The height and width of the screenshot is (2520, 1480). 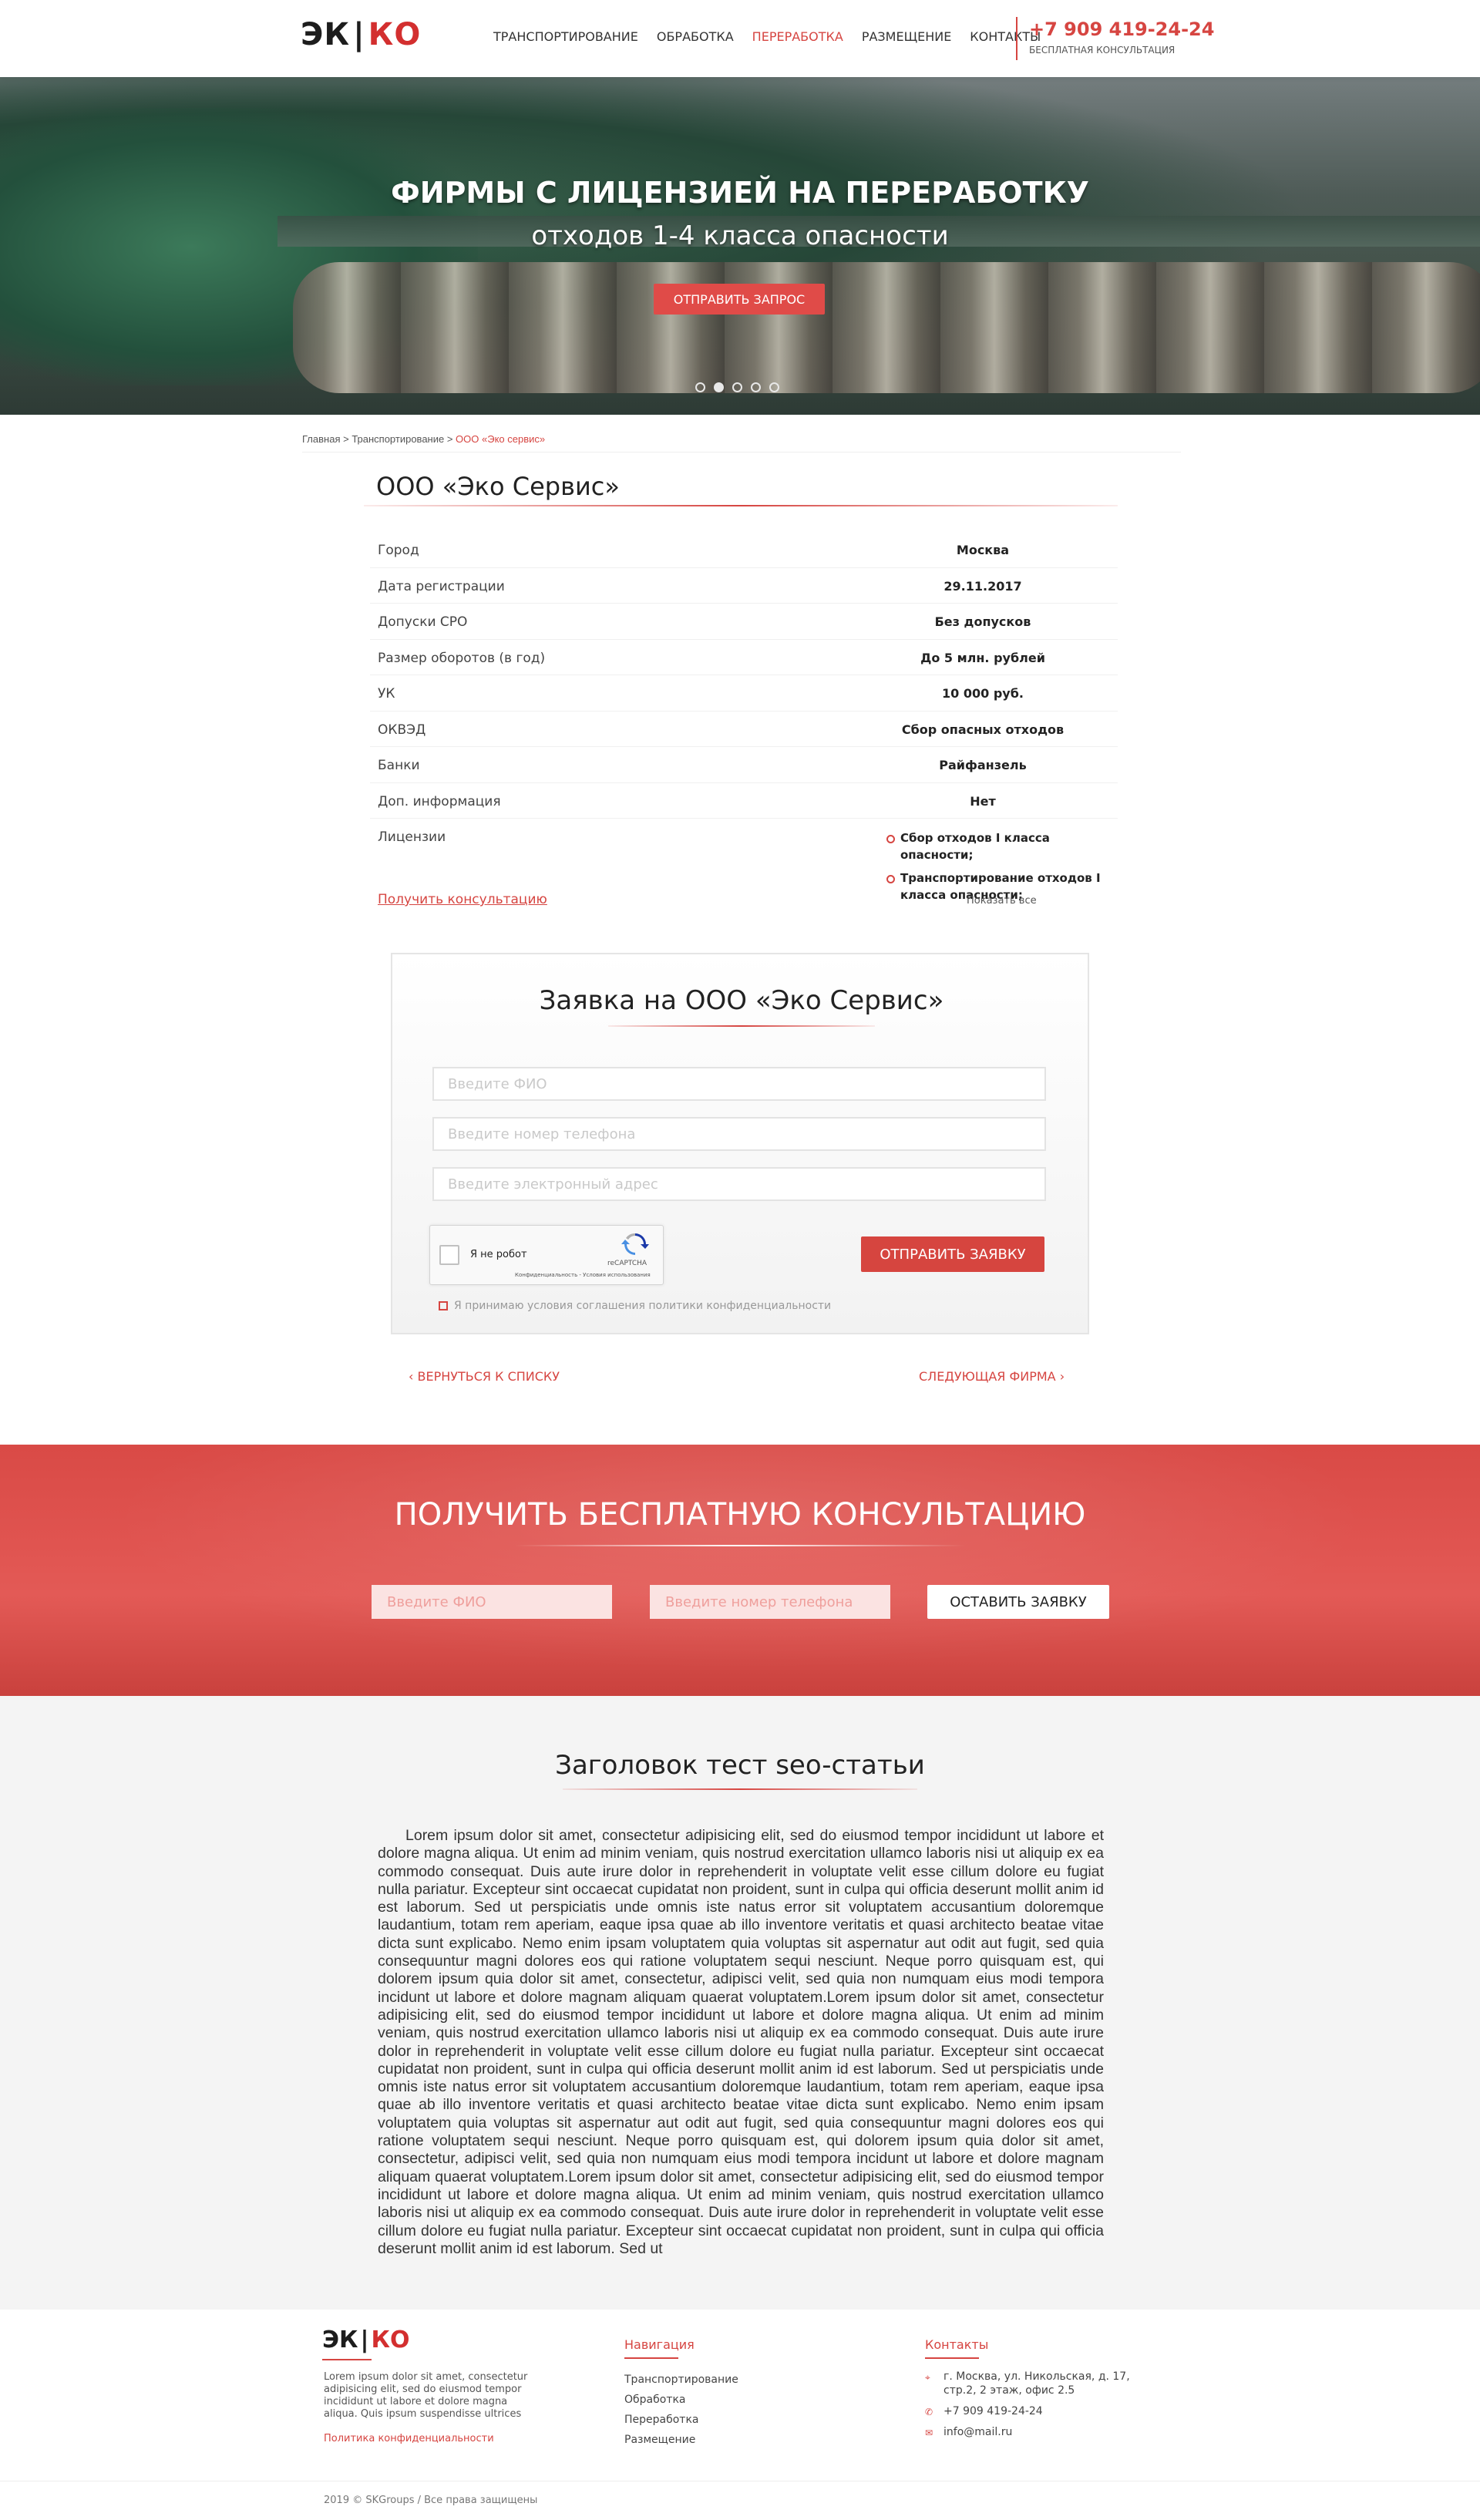 I want to click on form-title: Заявка на ООО «Эко Сервис», so click(x=742, y=1001).